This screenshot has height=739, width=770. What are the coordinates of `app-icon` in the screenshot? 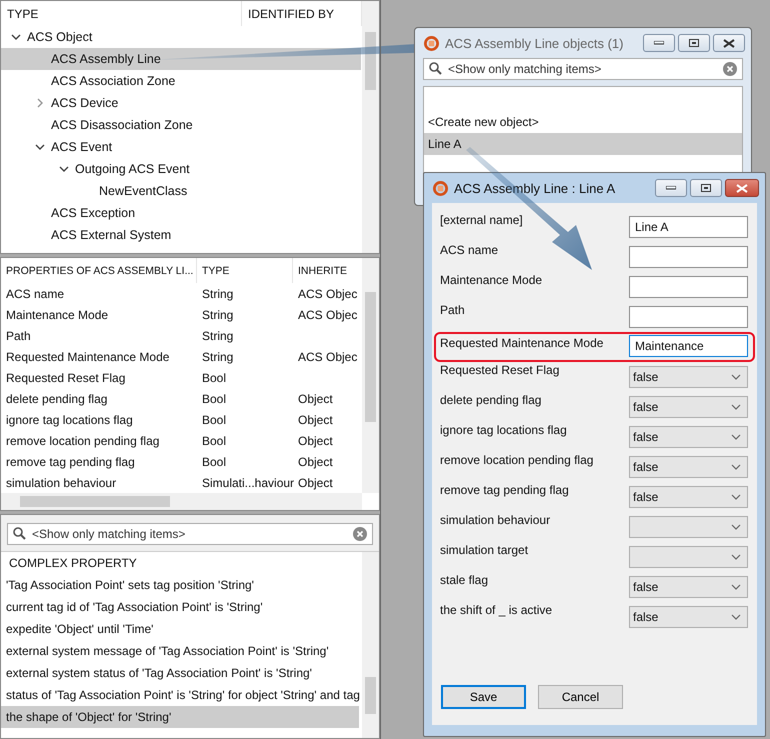 It's located at (440, 188).